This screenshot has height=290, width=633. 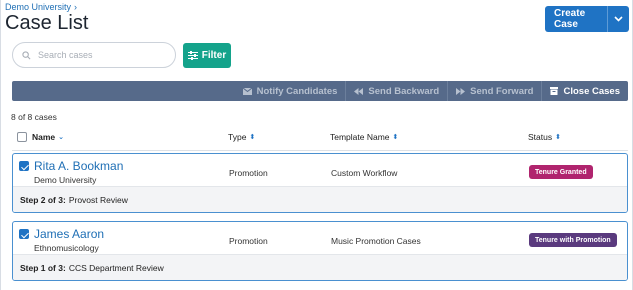 I want to click on select-all-cell, so click(x=22, y=137).